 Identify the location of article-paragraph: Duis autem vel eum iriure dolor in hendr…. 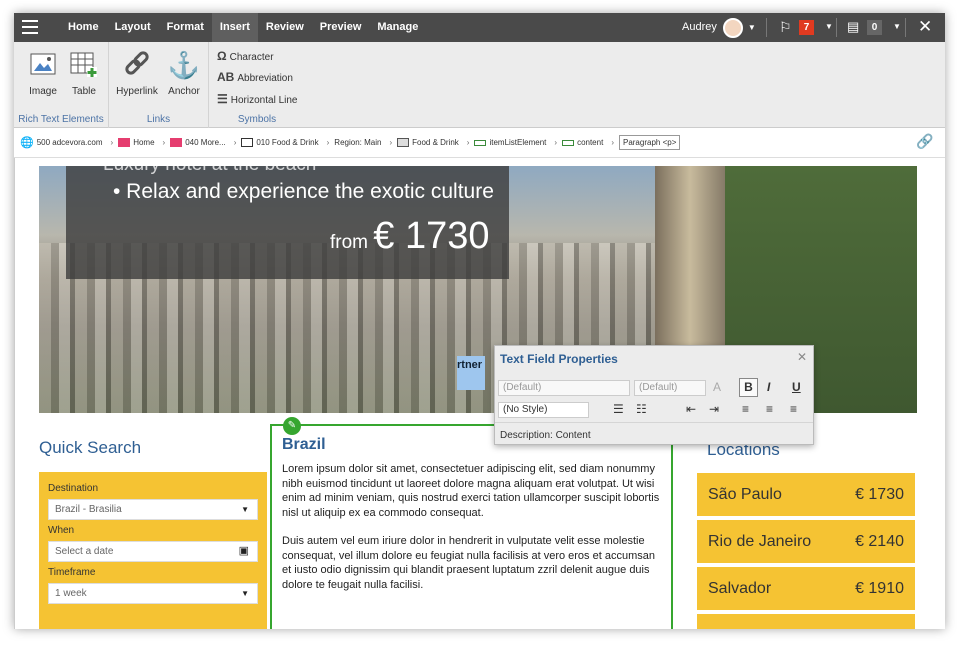
(471, 563).